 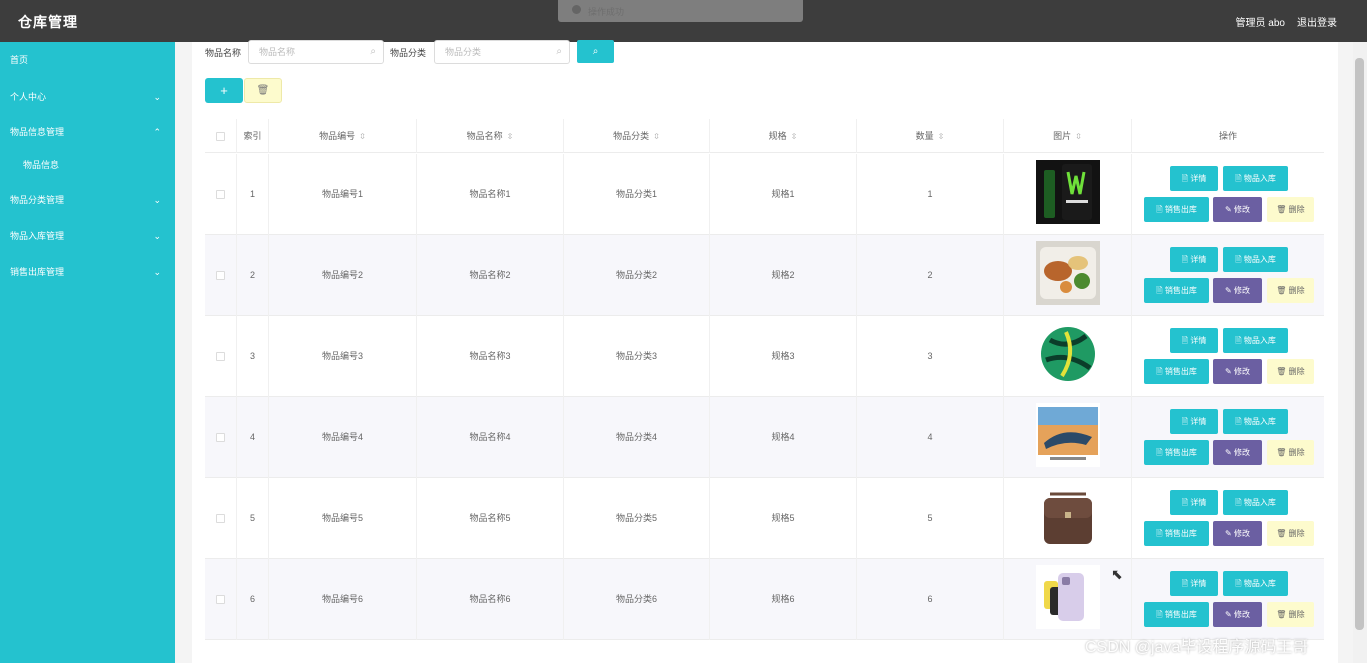 I want to click on col-name: 物品名称 ⇳, so click(x=490, y=136).